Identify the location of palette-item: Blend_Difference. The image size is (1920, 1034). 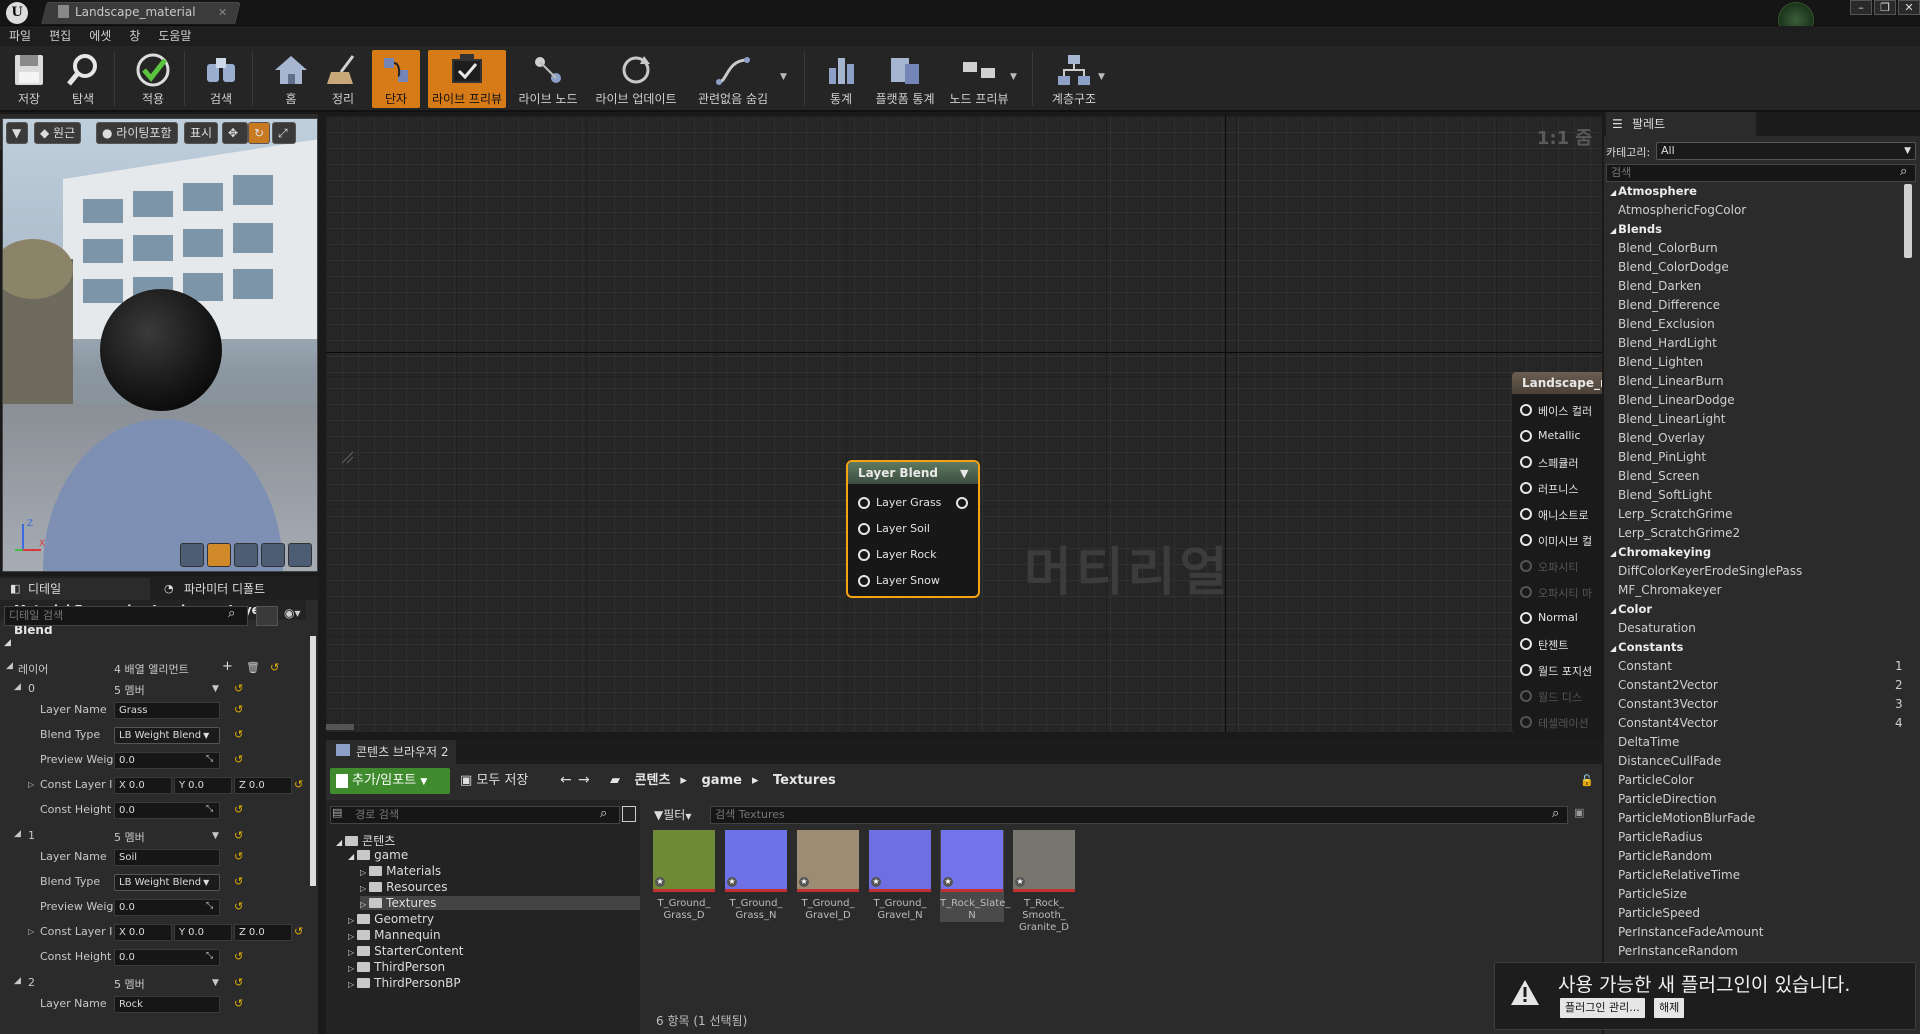
(1669, 305).